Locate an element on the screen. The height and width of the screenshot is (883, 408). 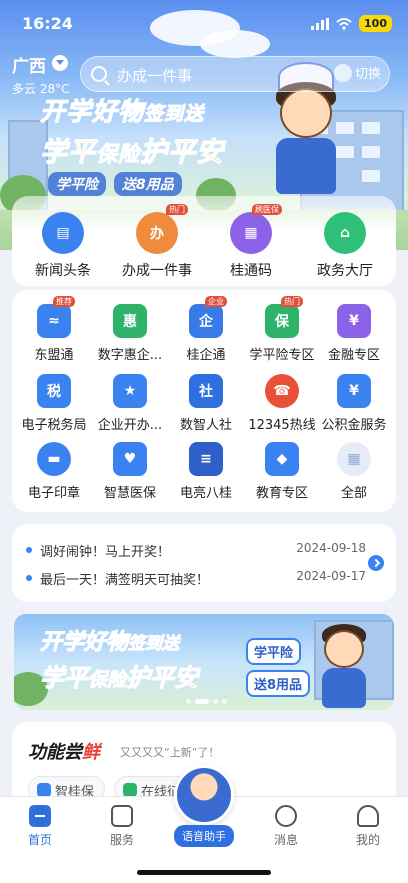
all-apps-icon: ▦ is located at coordinates (354, 459).